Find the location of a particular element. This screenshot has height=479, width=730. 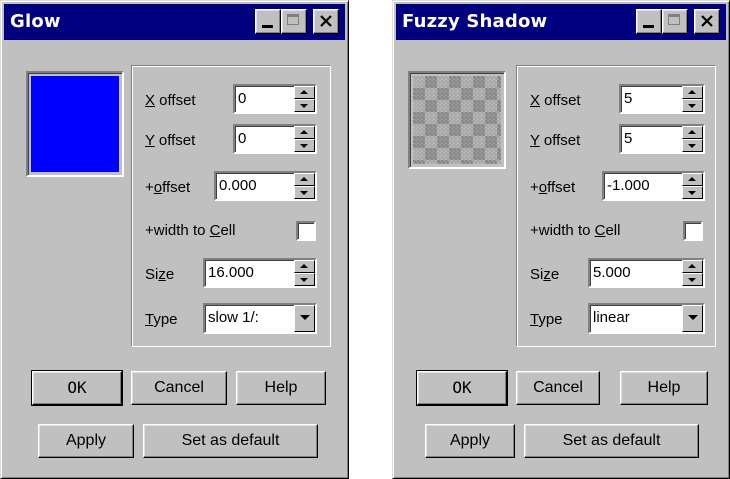

size-value: 16.000 is located at coordinates (231, 272).